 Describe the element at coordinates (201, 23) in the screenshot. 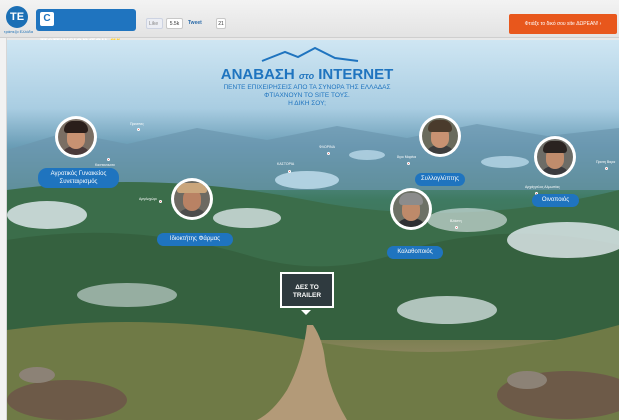

I see `tweet-button: Tweet` at that location.